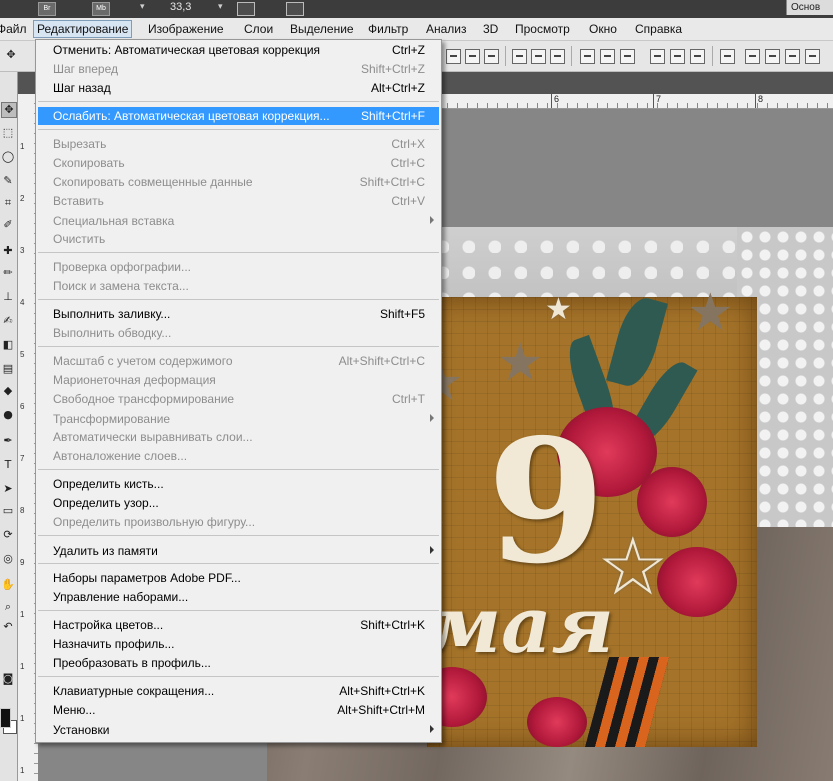  Describe the element at coordinates (8, 157) in the screenshot. I see `lasso-icon: ◯` at that location.